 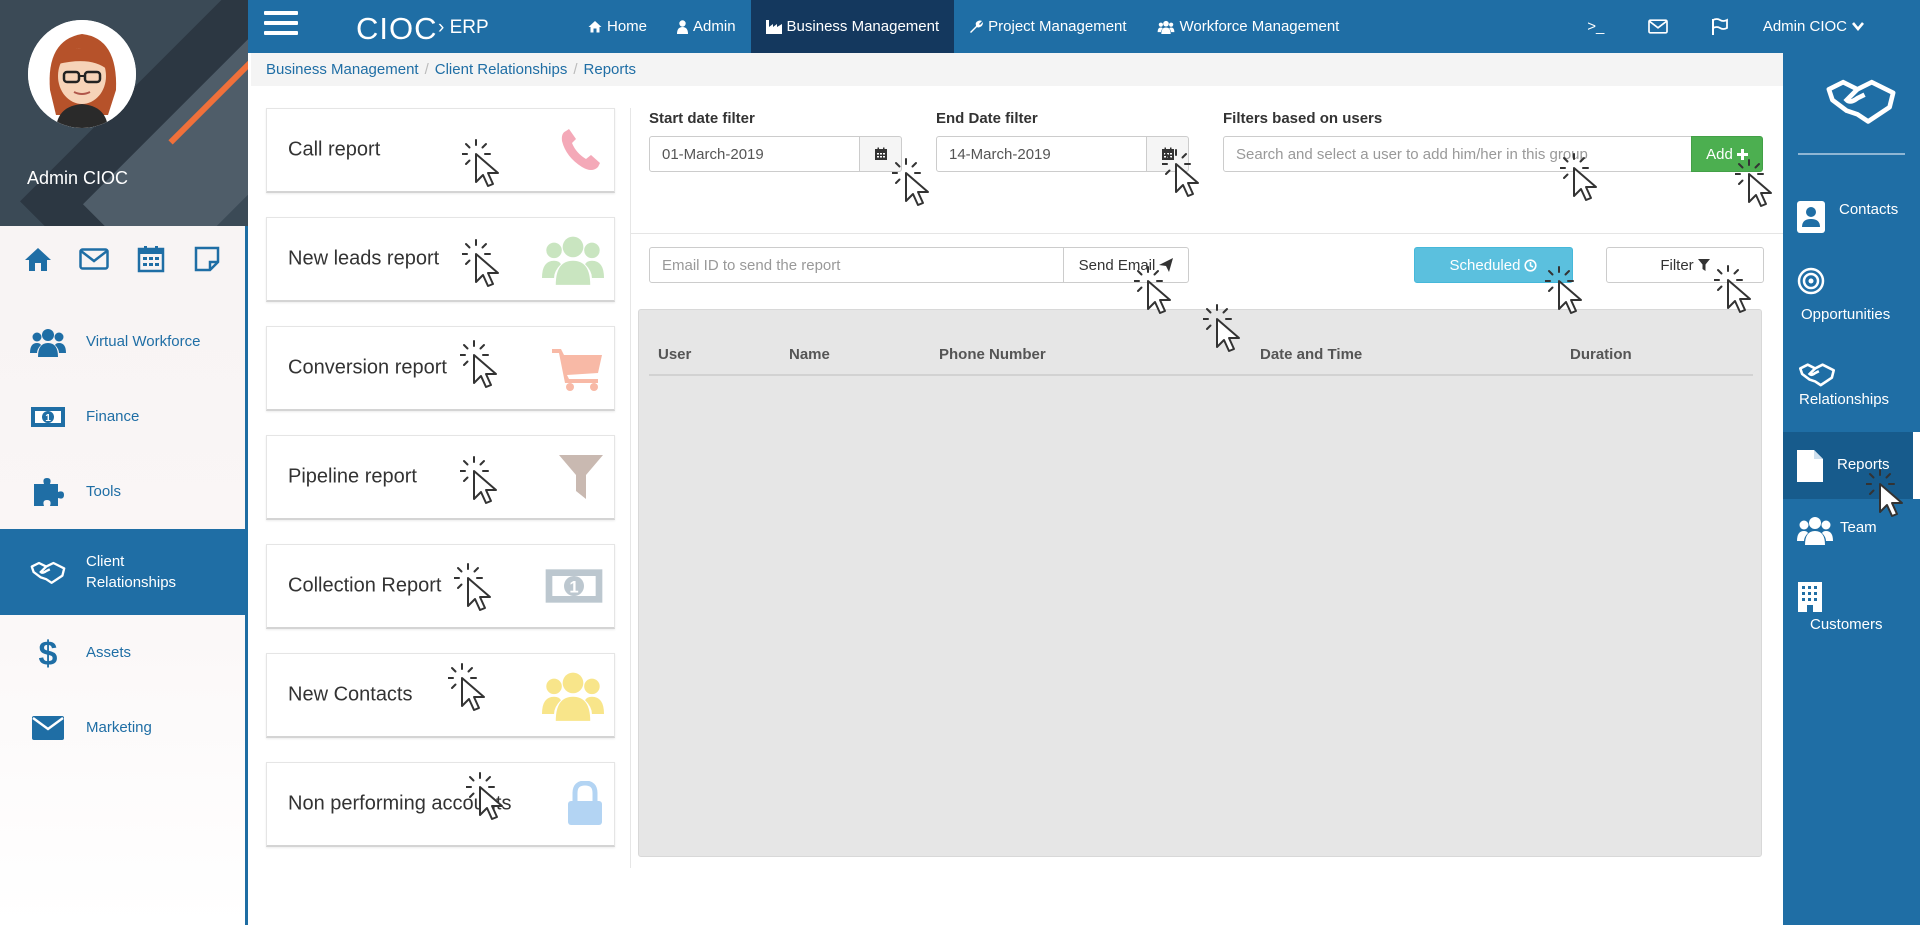 I want to click on breadcrumb-client-relationships: Client Relationships, so click(x=501, y=69).